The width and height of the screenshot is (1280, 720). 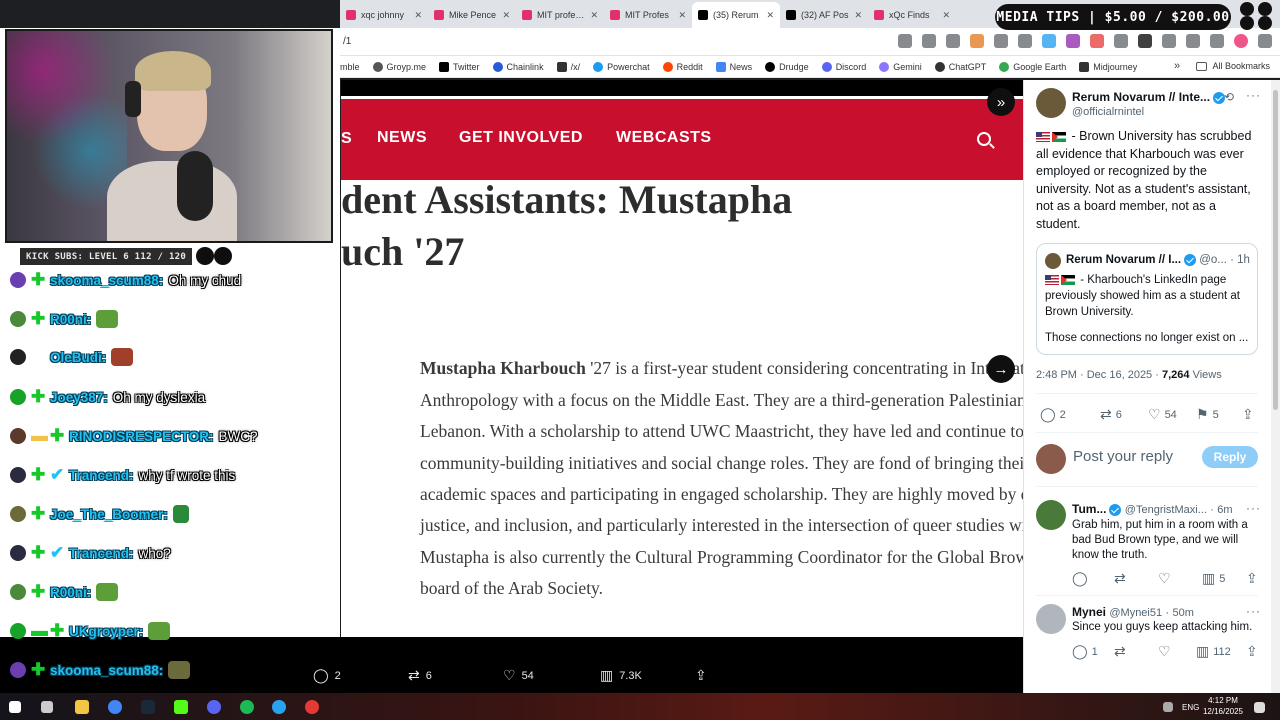 I want to click on side-panel-icon, so click(x=1193, y=41).